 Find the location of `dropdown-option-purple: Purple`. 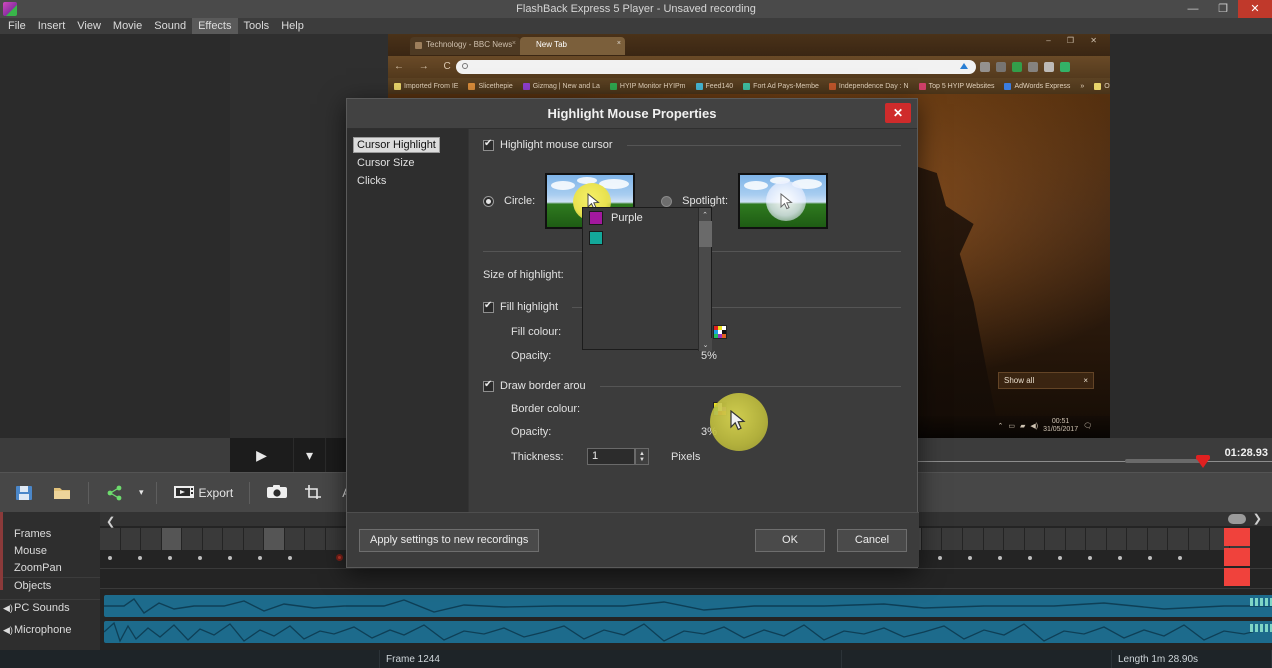

dropdown-option-purple: Purple is located at coordinates (647, 218).